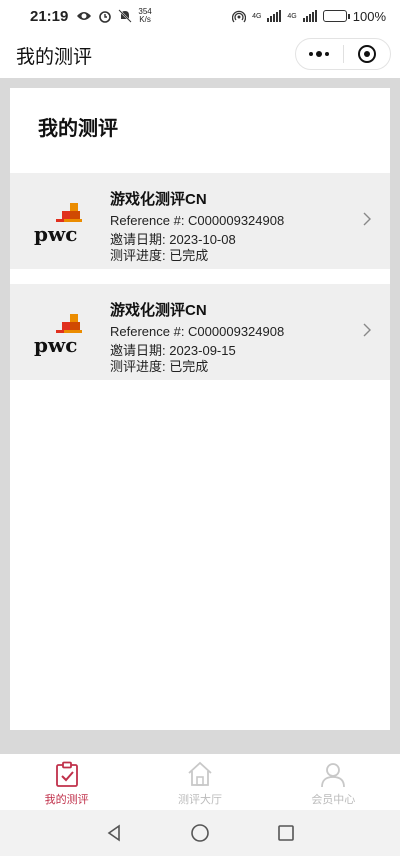 The image size is (400, 856). I want to click on clipboard-check-icon, so click(66, 774).